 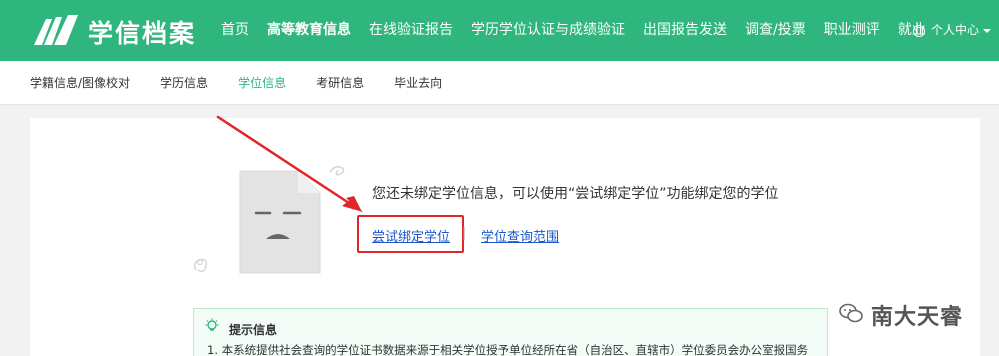 I want to click on tip-title: 提示信息, so click(x=253, y=330).